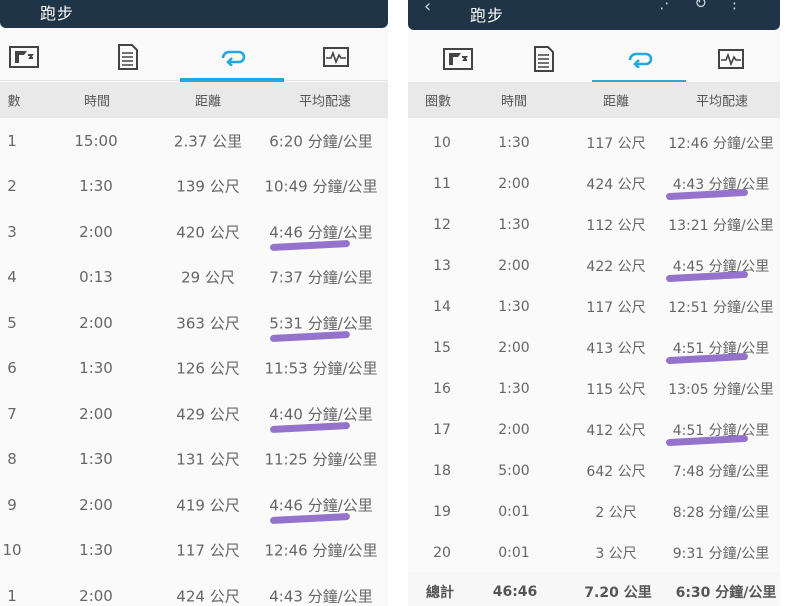  I want to click on lap-row: 11 2:00 424 公尺 4:43 分鐘/公里, so click(594, 184).